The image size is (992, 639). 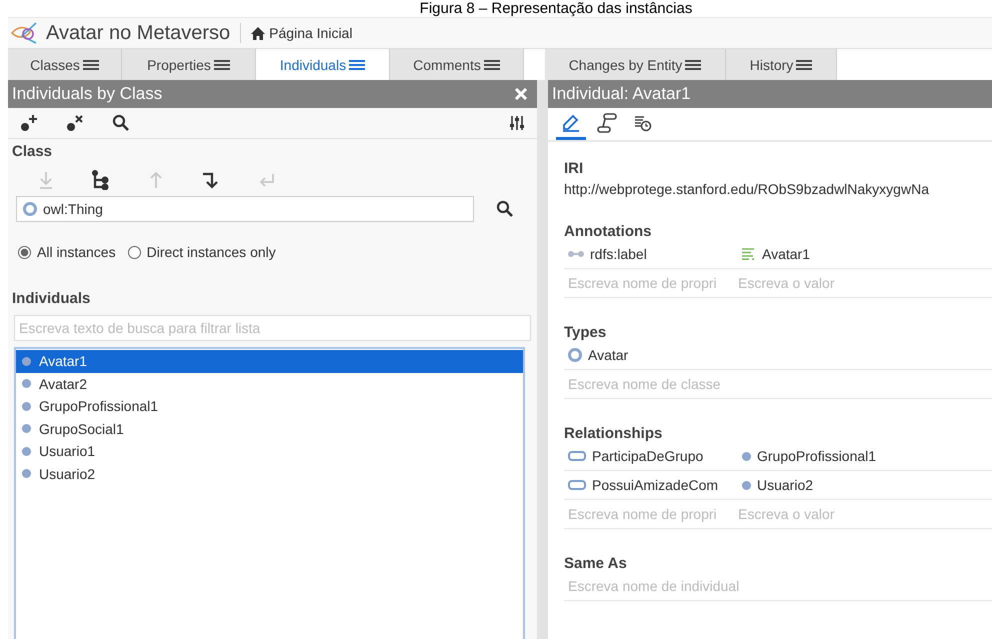 What do you see at coordinates (269, 361) in the screenshot?
I see `list-item: Avatar1` at bounding box center [269, 361].